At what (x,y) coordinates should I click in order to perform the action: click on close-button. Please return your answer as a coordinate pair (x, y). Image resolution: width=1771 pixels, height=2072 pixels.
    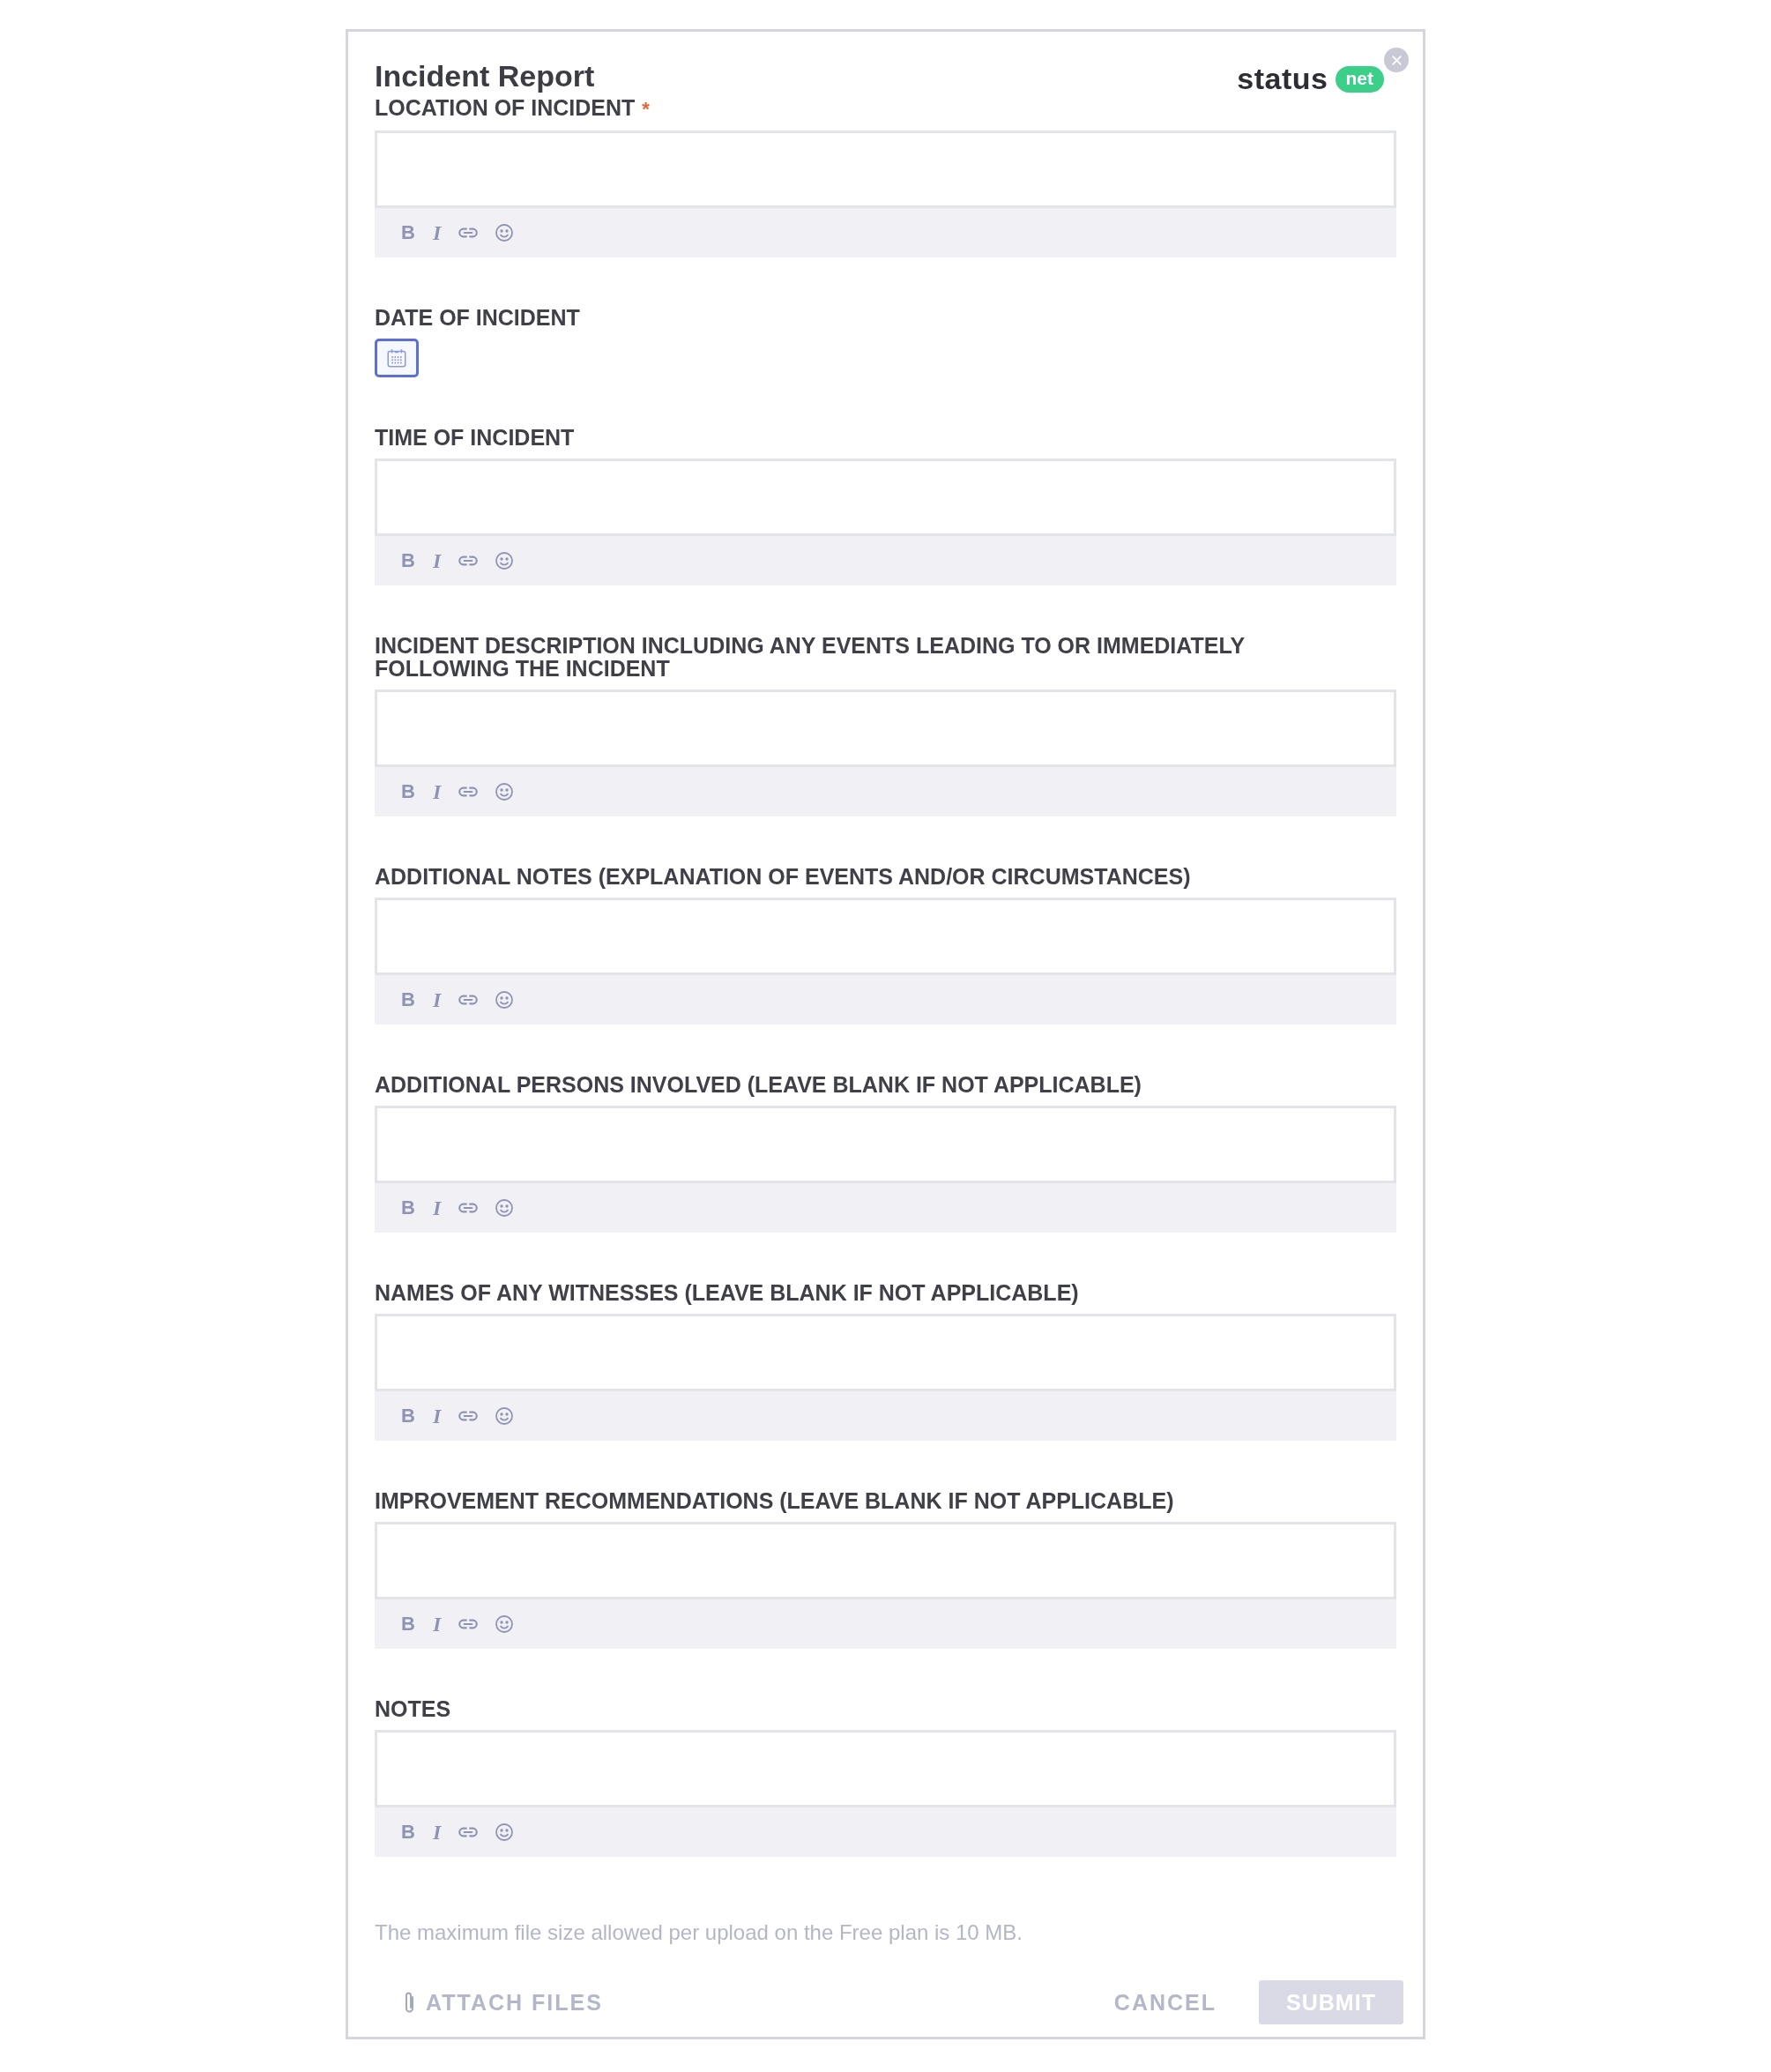
    Looking at the image, I should click on (1396, 60).